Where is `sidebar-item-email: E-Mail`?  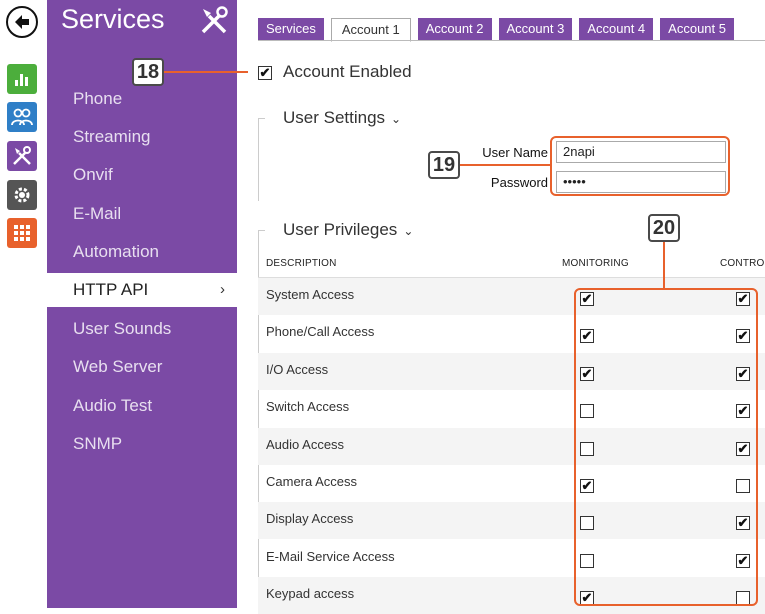 sidebar-item-email: E-Mail is located at coordinates (142, 214).